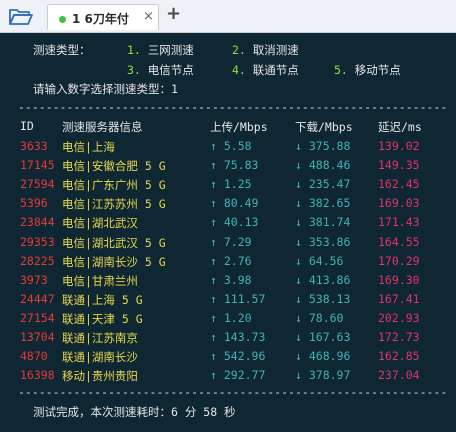 Image resolution: width=456 pixels, height=432 pixels. Describe the element at coordinates (62, 19) in the screenshot. I see `connected-status-icon` at that location.